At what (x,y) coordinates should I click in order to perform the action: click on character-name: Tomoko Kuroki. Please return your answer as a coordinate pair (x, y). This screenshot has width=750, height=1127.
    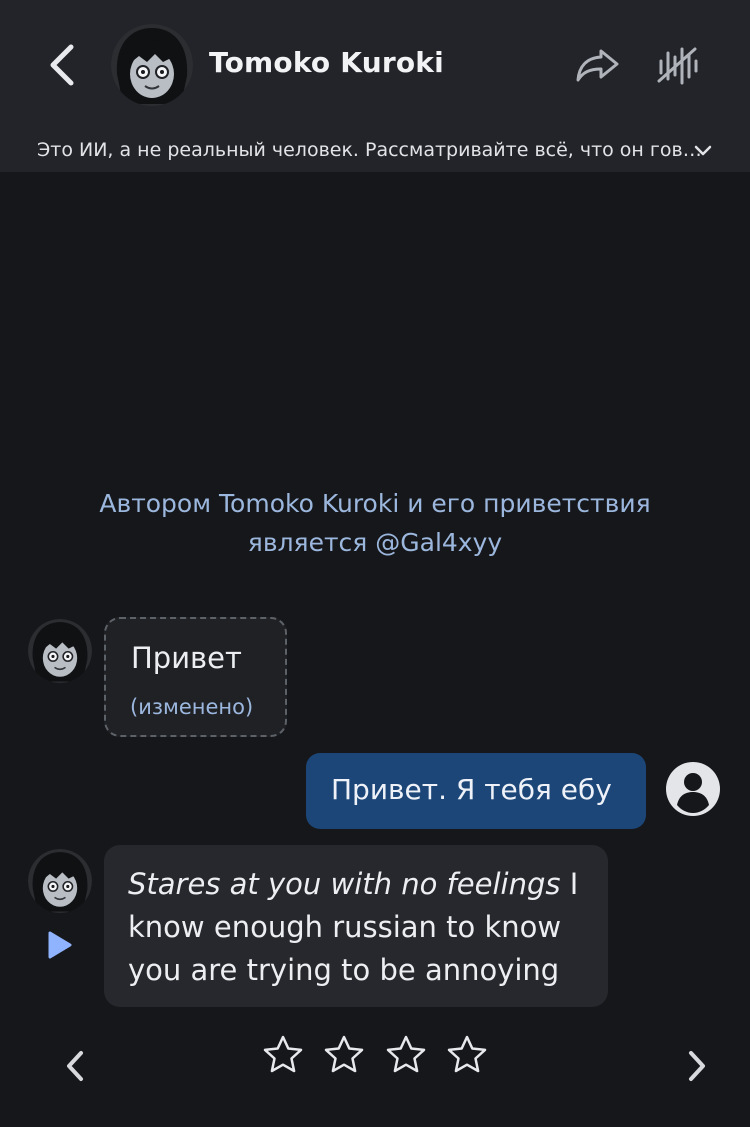
    Looking at the image, I should click on (326, 62).